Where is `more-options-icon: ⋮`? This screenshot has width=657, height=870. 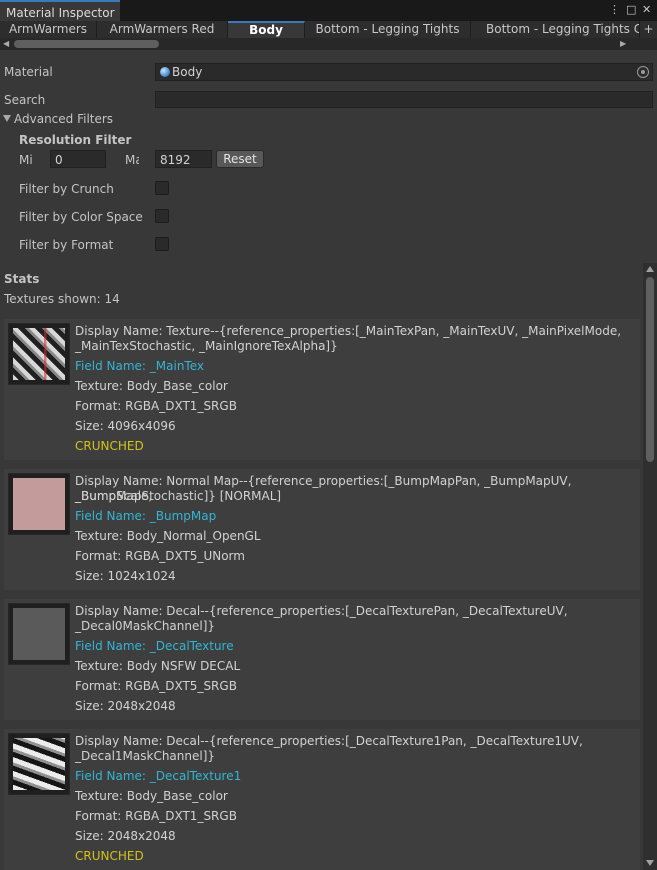 more-options-icon: ⋮ is located at coordinates (614, 10).